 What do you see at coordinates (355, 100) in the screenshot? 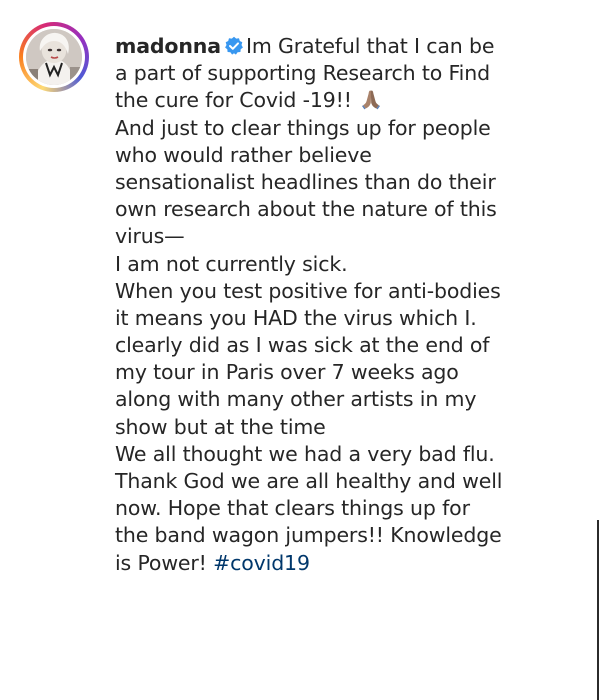
I see `caption-line: the cure for Covid -19!!` at bounding box center [355, 100].